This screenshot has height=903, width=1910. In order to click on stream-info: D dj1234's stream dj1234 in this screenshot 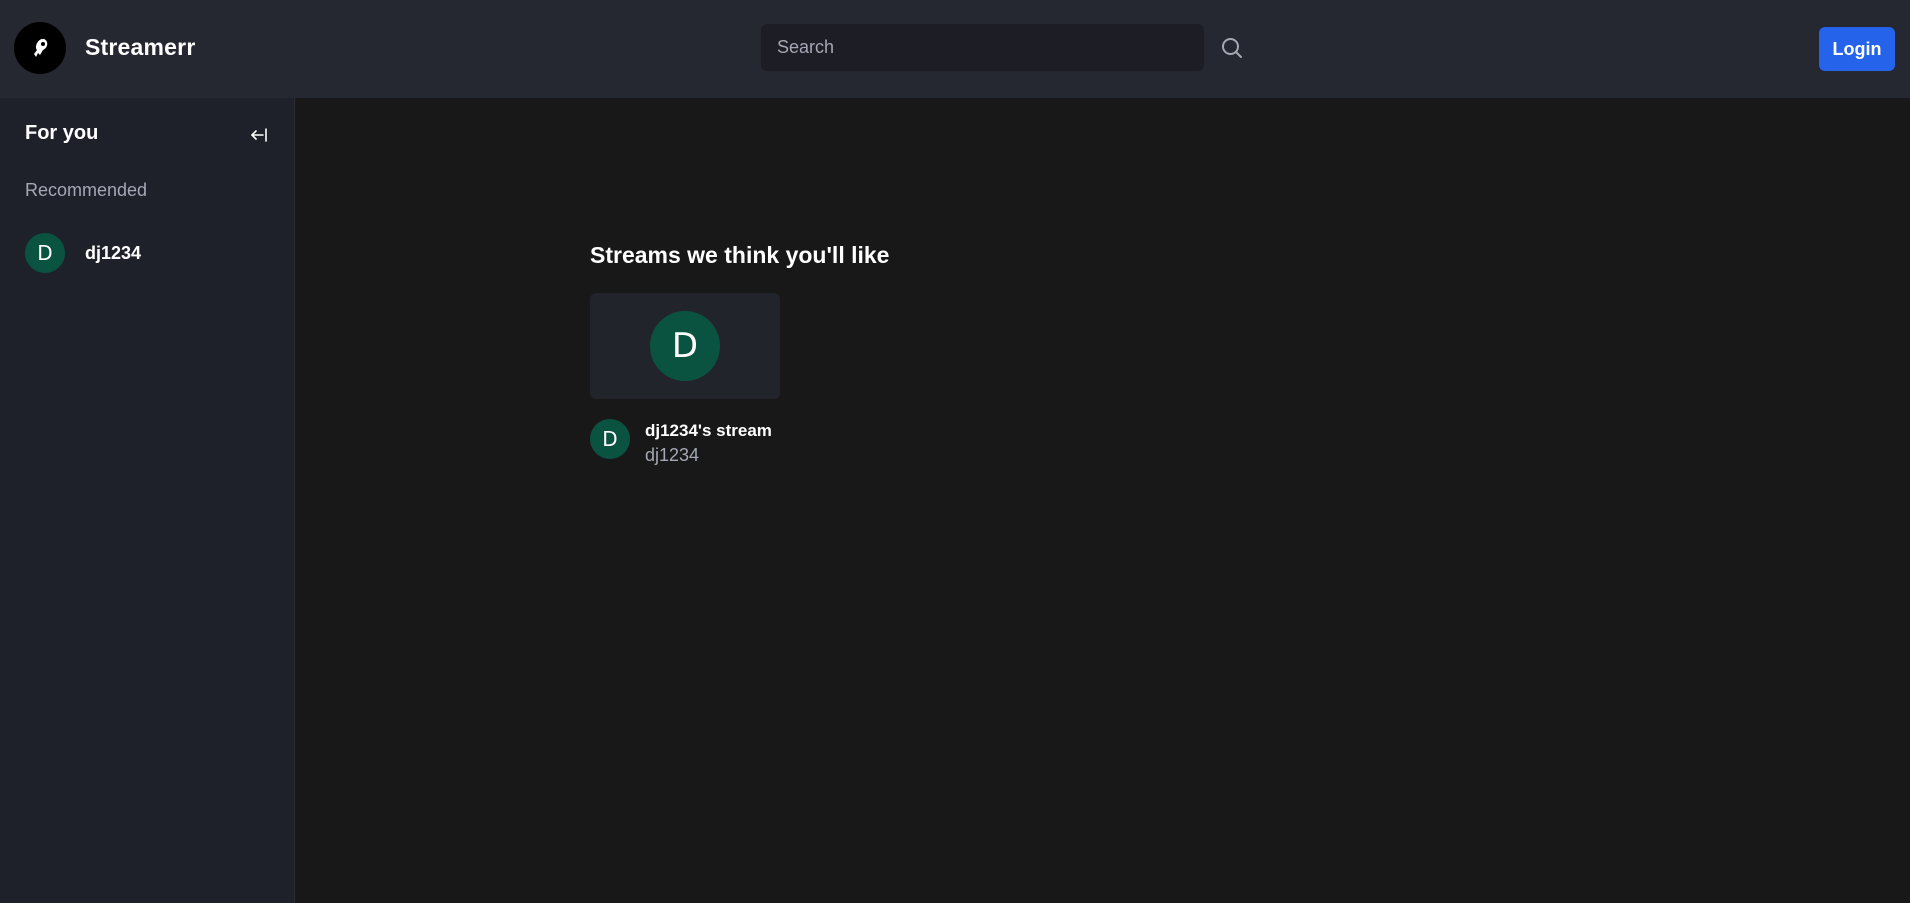, I will do `click(685, 443)`.